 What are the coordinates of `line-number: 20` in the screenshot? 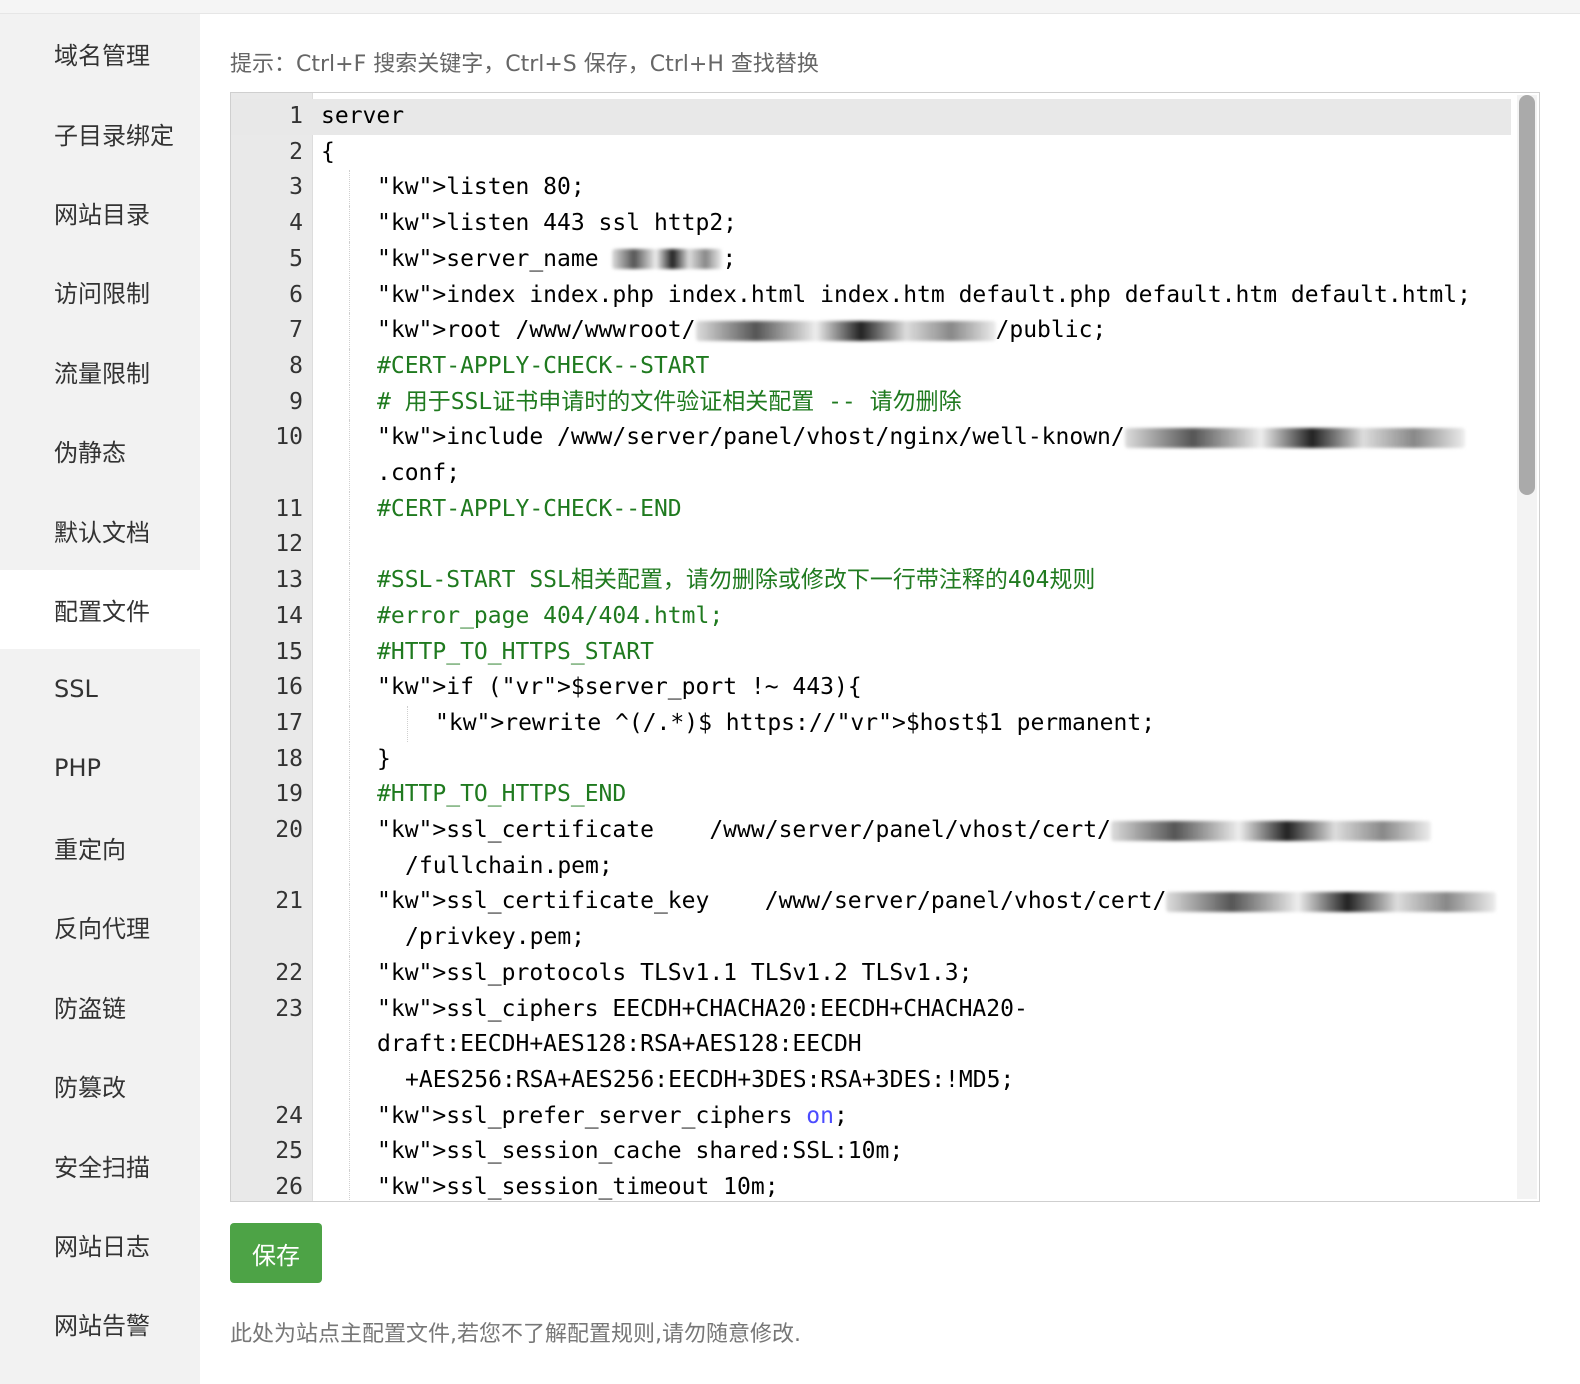 It's located at (289, 830).